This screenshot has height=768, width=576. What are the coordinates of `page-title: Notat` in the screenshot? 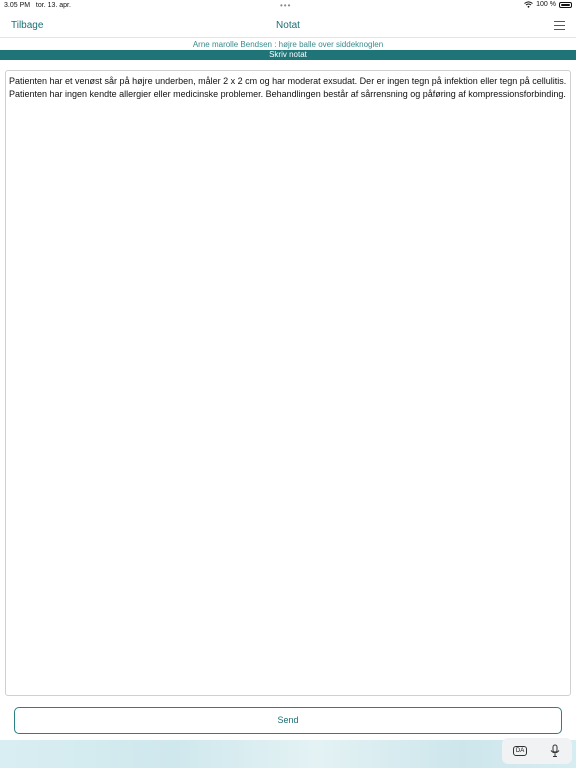 It's located at (288, 25).